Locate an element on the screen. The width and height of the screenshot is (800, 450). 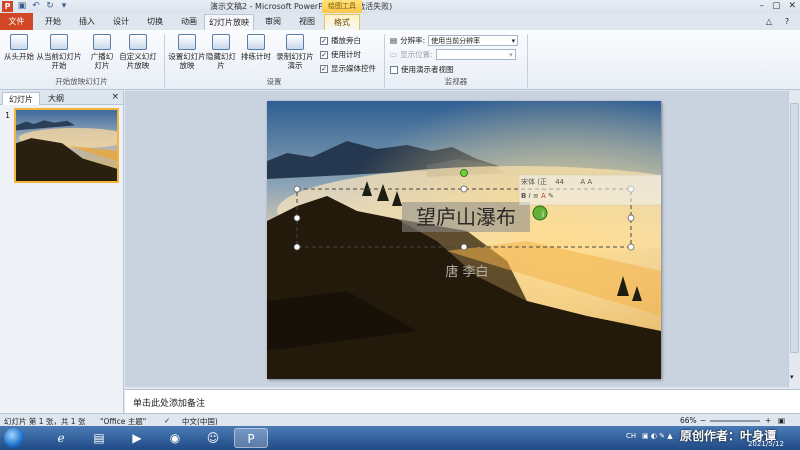
close-icon: ✕ is located at coordinates (792, 6).